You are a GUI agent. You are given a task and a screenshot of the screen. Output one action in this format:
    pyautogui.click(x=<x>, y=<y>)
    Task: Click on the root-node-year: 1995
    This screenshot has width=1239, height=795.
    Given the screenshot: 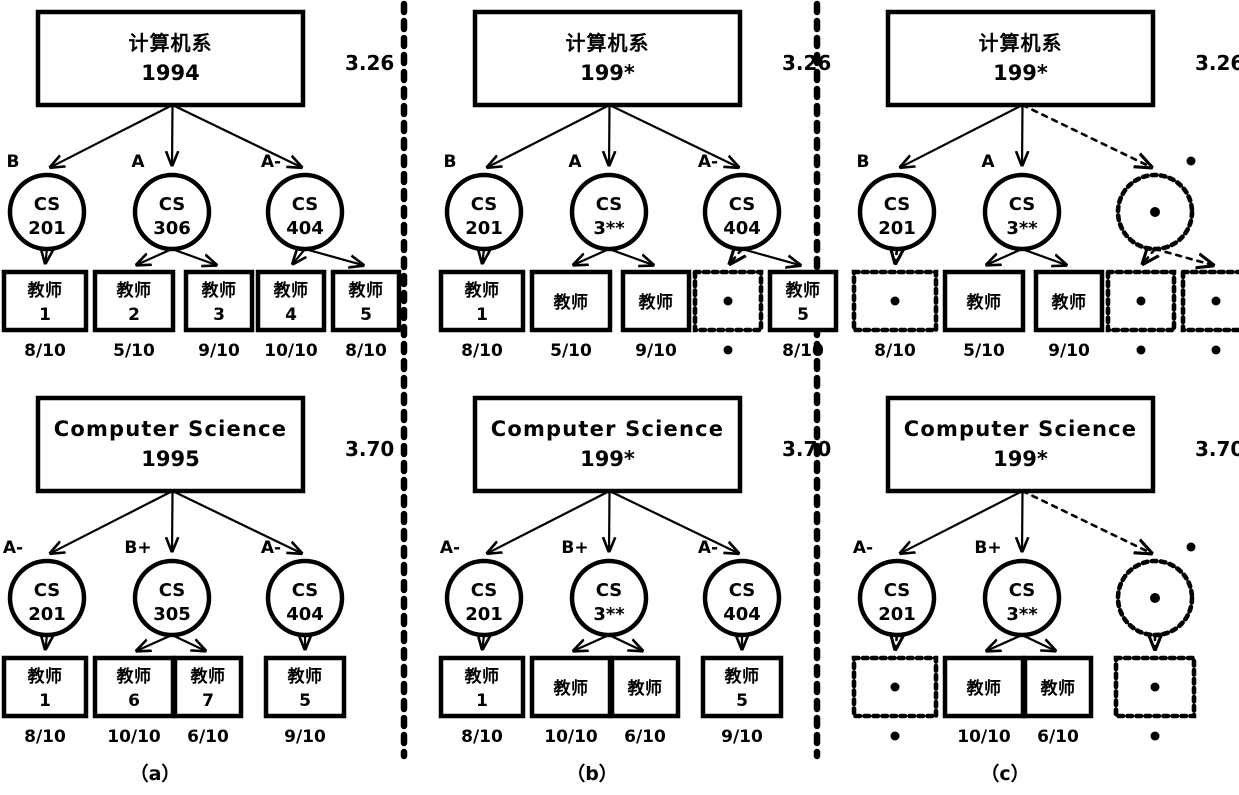 What is the action you would take?
    pyautogui.click(x=170, y=459)
    